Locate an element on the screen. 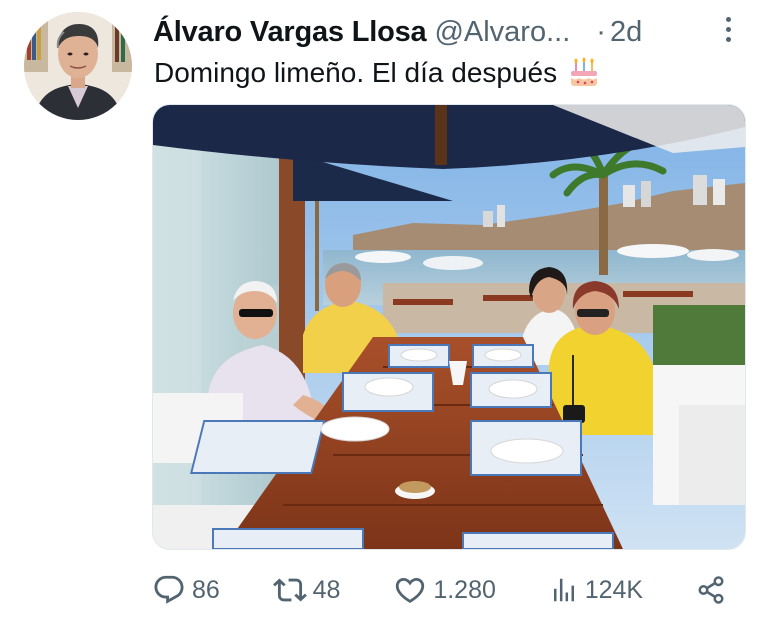  retweet-button: 48 is located at coordinates (306, 590).